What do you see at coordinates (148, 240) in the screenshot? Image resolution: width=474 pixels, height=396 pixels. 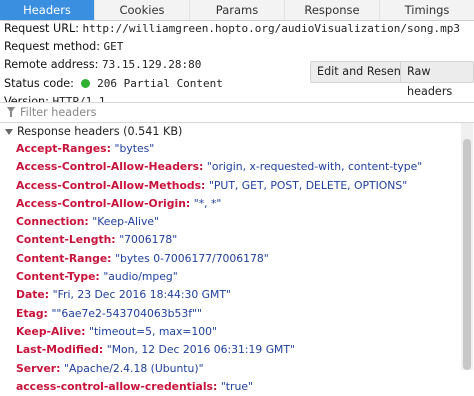 I see `header-value: "7006178"` at bounding box center [148, 240].